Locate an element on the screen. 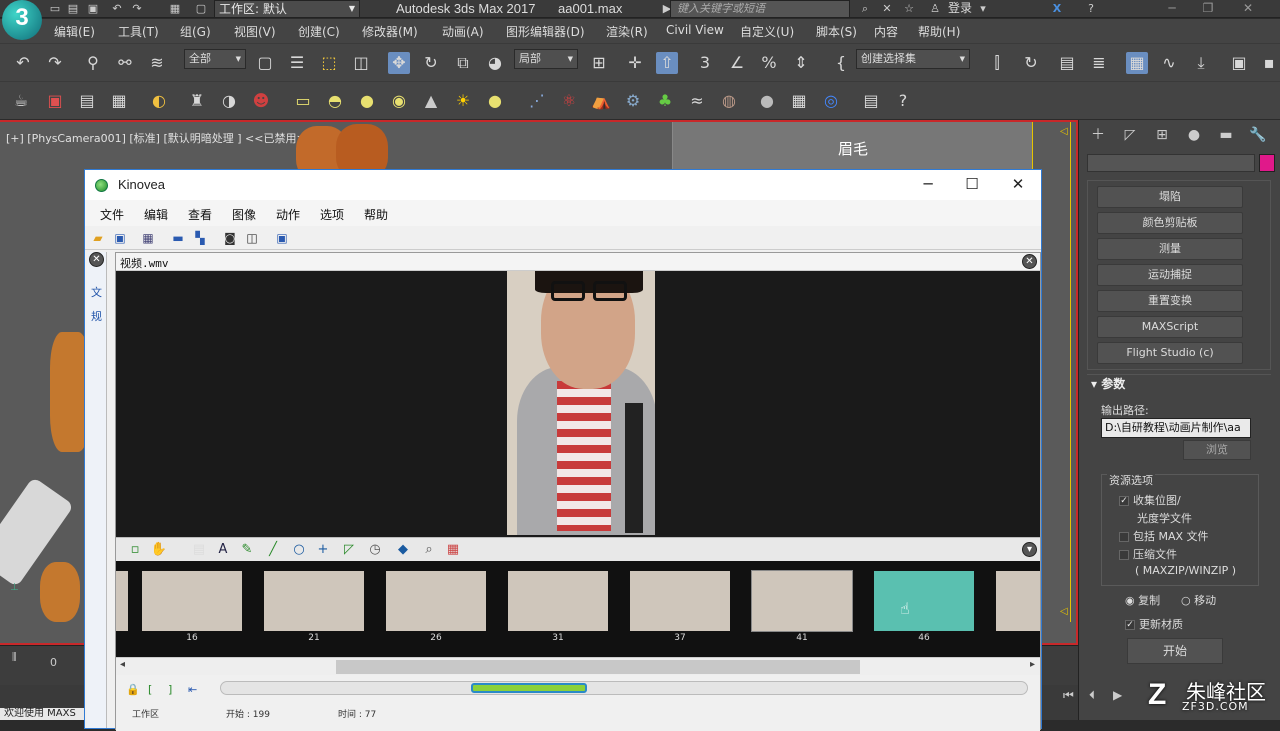 The width and height of the screenshot is (1280, 731). kinovea-maximize-button: ☐ is located at coordinates (972, 185).